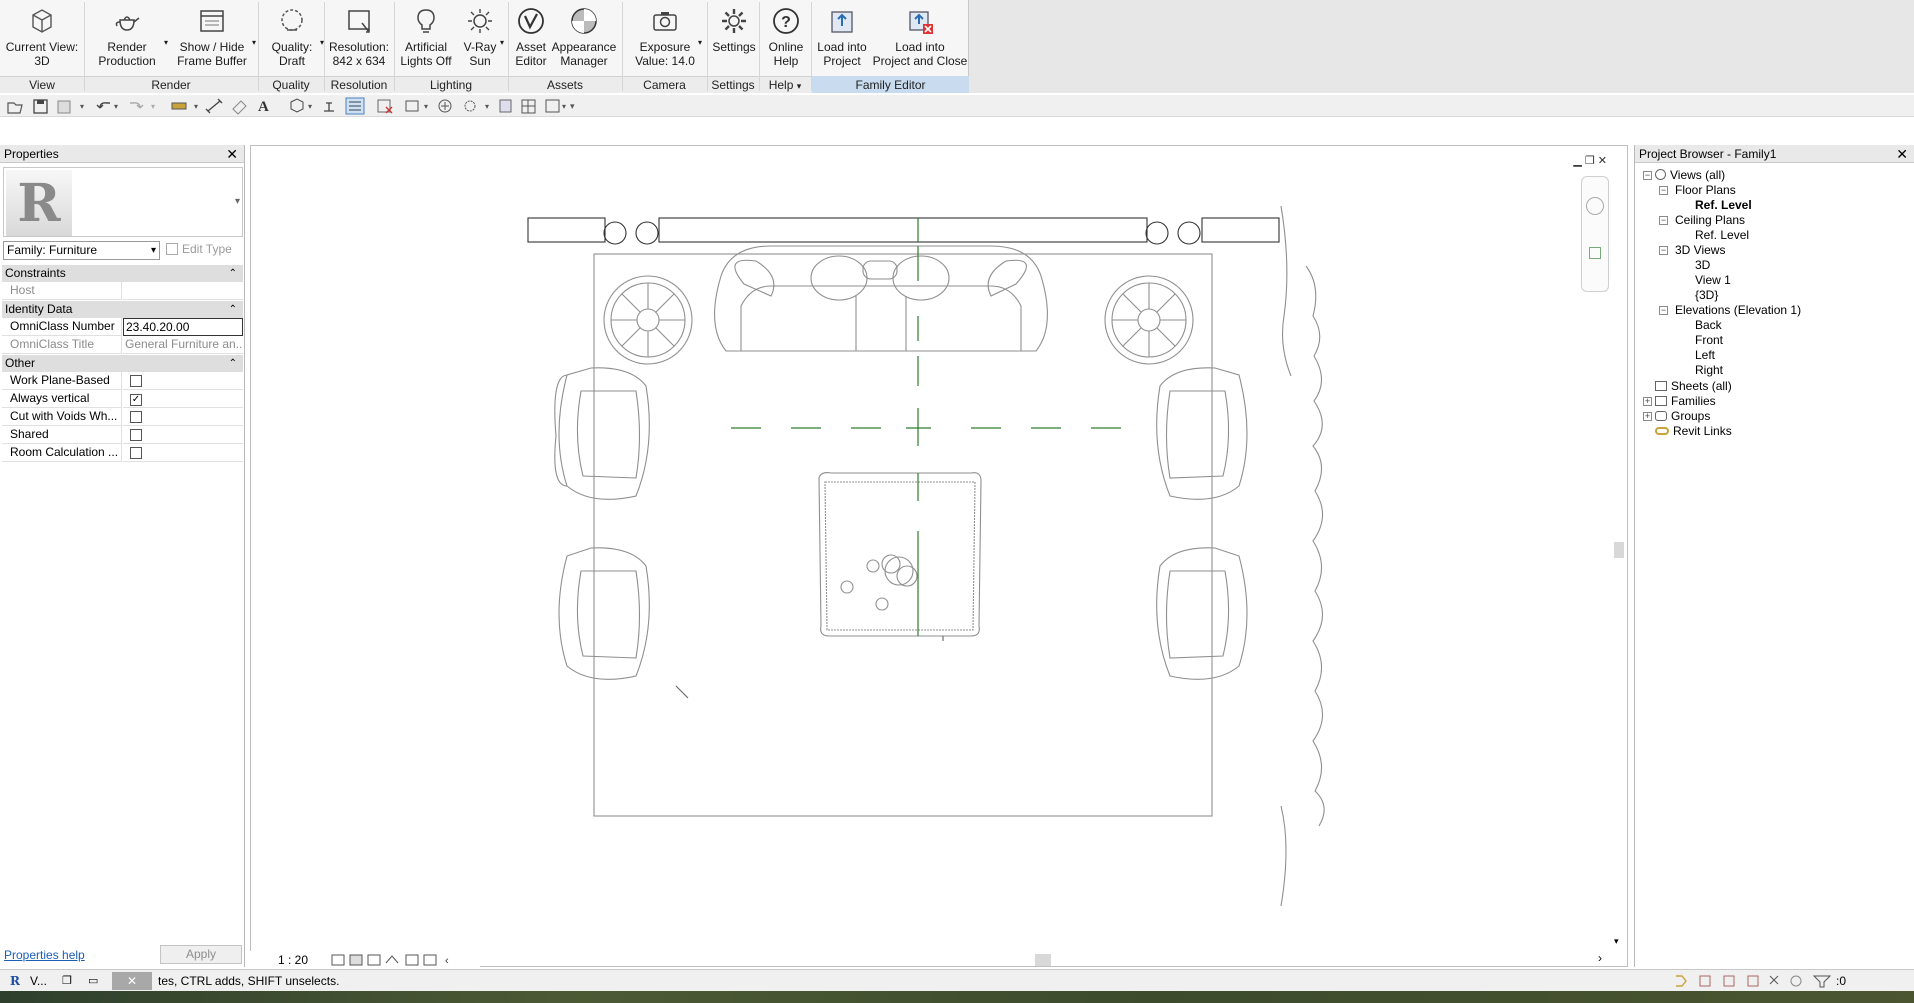  Describe the element at coordinates (122, 291) in the screenshot. I see `property-row-host: Host` at that location.